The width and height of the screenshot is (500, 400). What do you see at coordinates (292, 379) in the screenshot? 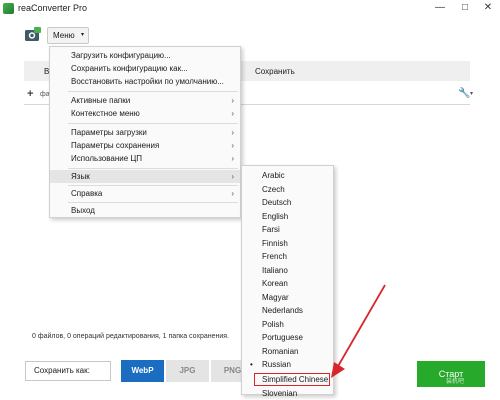
I see `annotation-highlight-box` at bounding box center [292, 379].